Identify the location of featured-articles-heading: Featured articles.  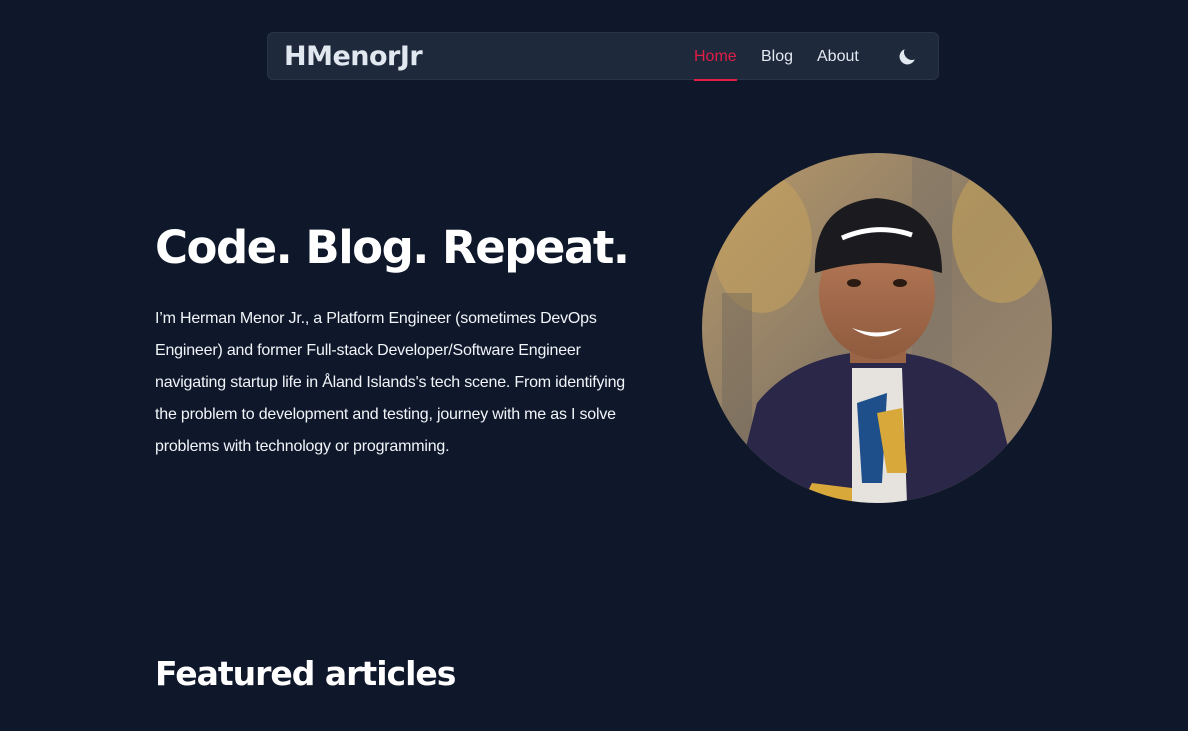
(305, 673).